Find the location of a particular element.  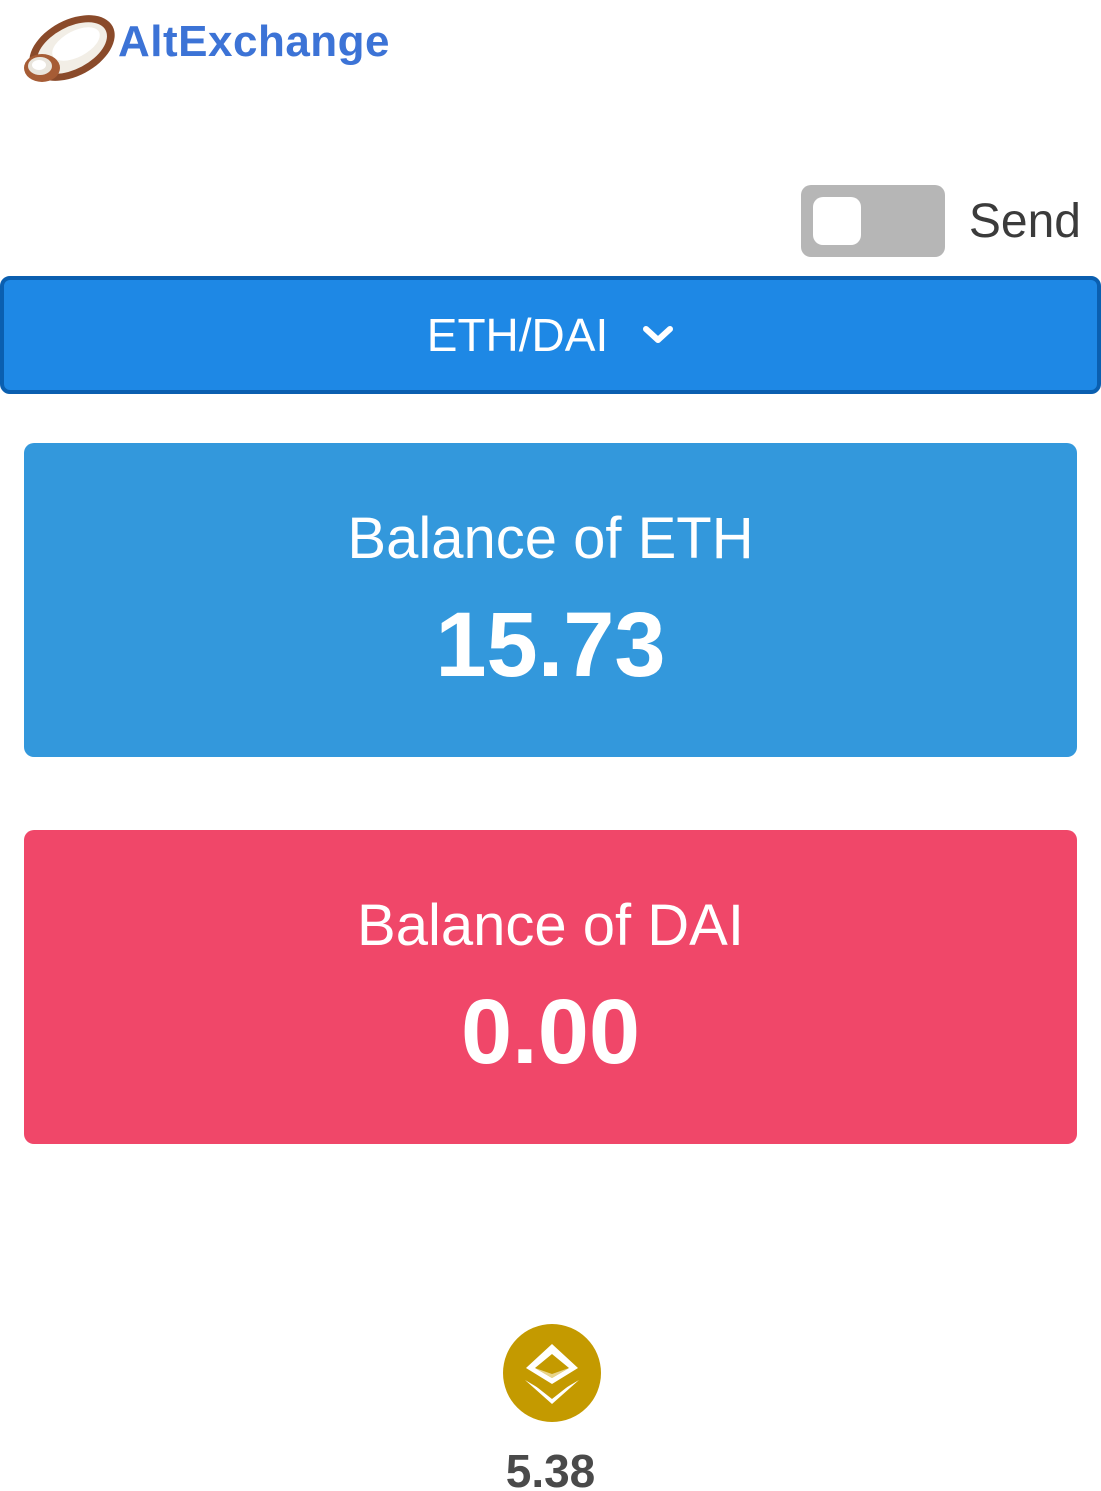

eth-balance-title: Balance of ETH is located at coordinates (550, 538).